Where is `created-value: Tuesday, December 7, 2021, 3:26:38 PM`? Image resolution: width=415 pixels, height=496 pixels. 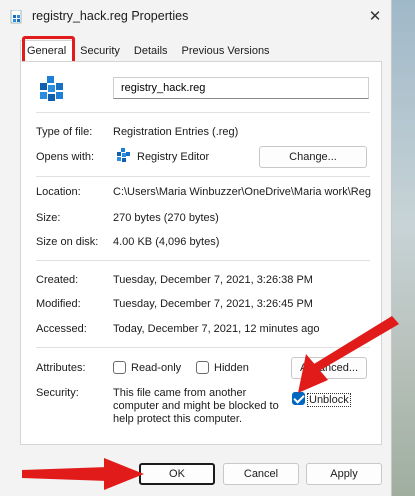 created-value: Tuesday, December 7, 2021, 3:26:38 PM is located at coordinates (213, 280).